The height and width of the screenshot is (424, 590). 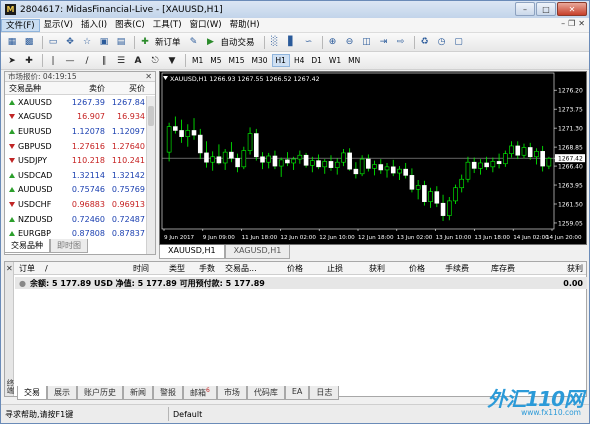 What do you see at coordinates (121, 61) in the screenshot?
I see `fibonacci-icon: ☰` at bounding box center [121, 61].